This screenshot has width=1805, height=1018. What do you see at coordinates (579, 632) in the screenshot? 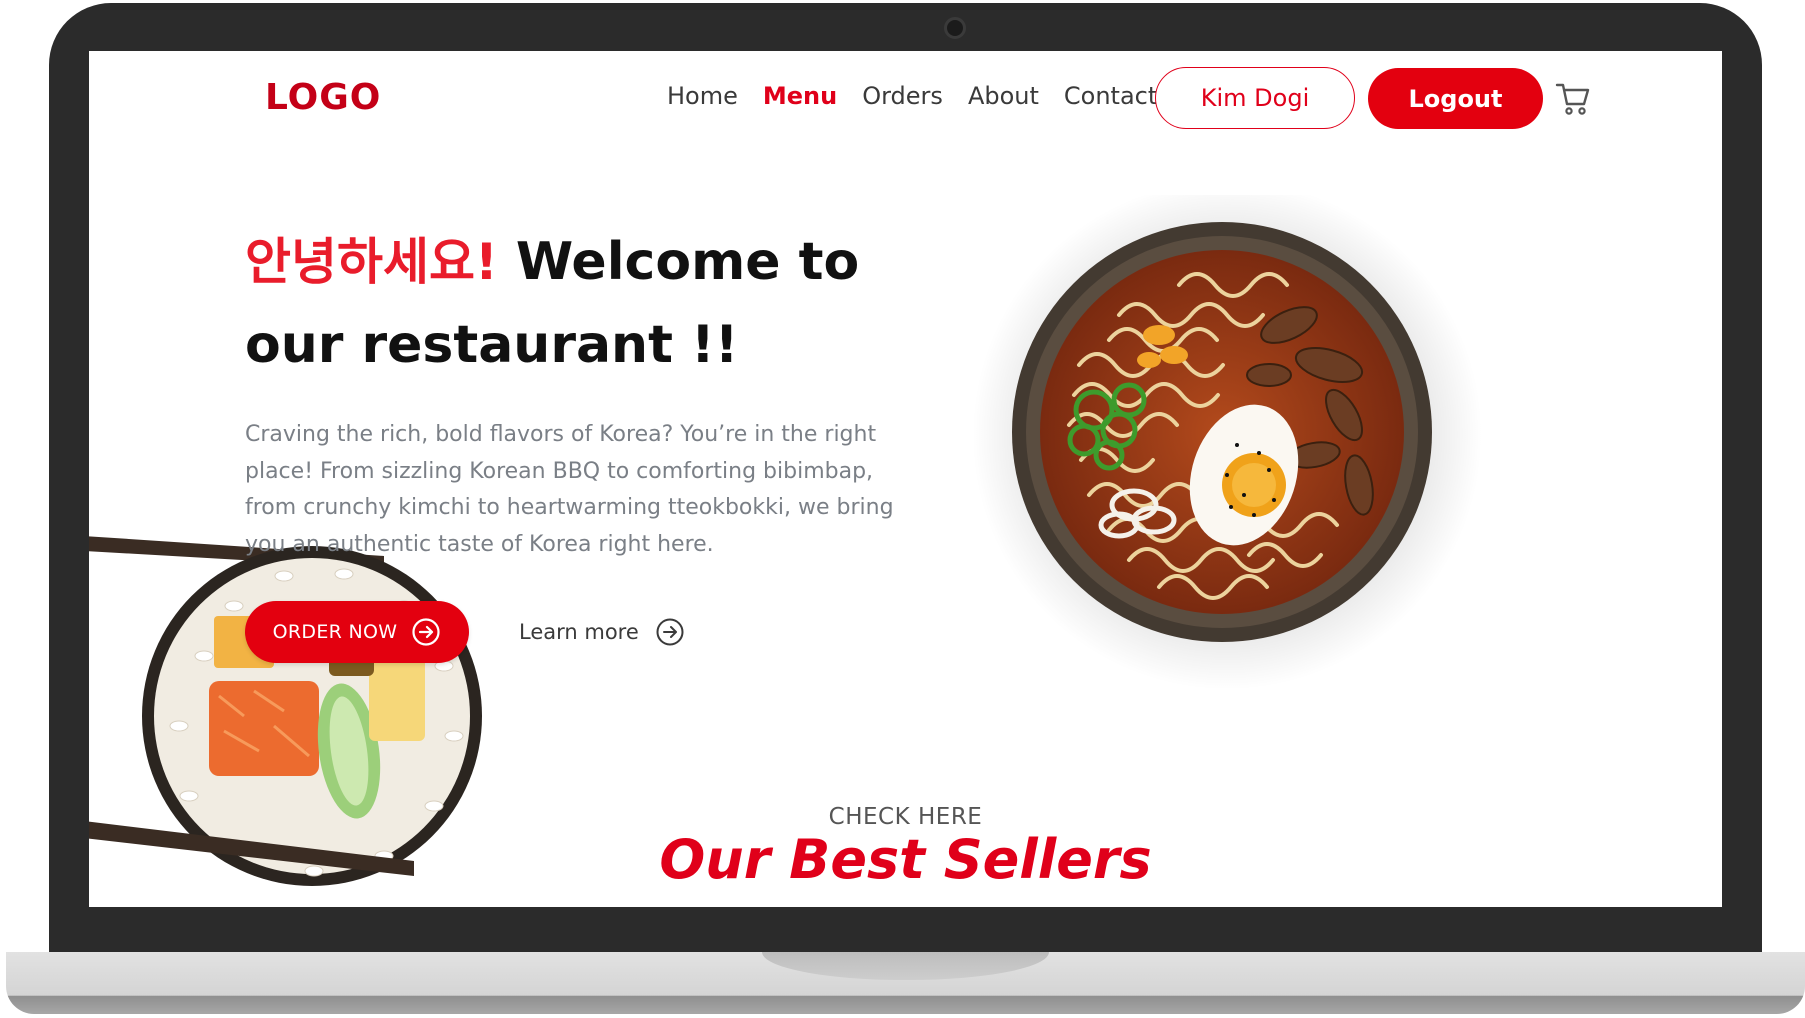
I see `learn-more-label: Learn more` at bounding box center [579, 632].